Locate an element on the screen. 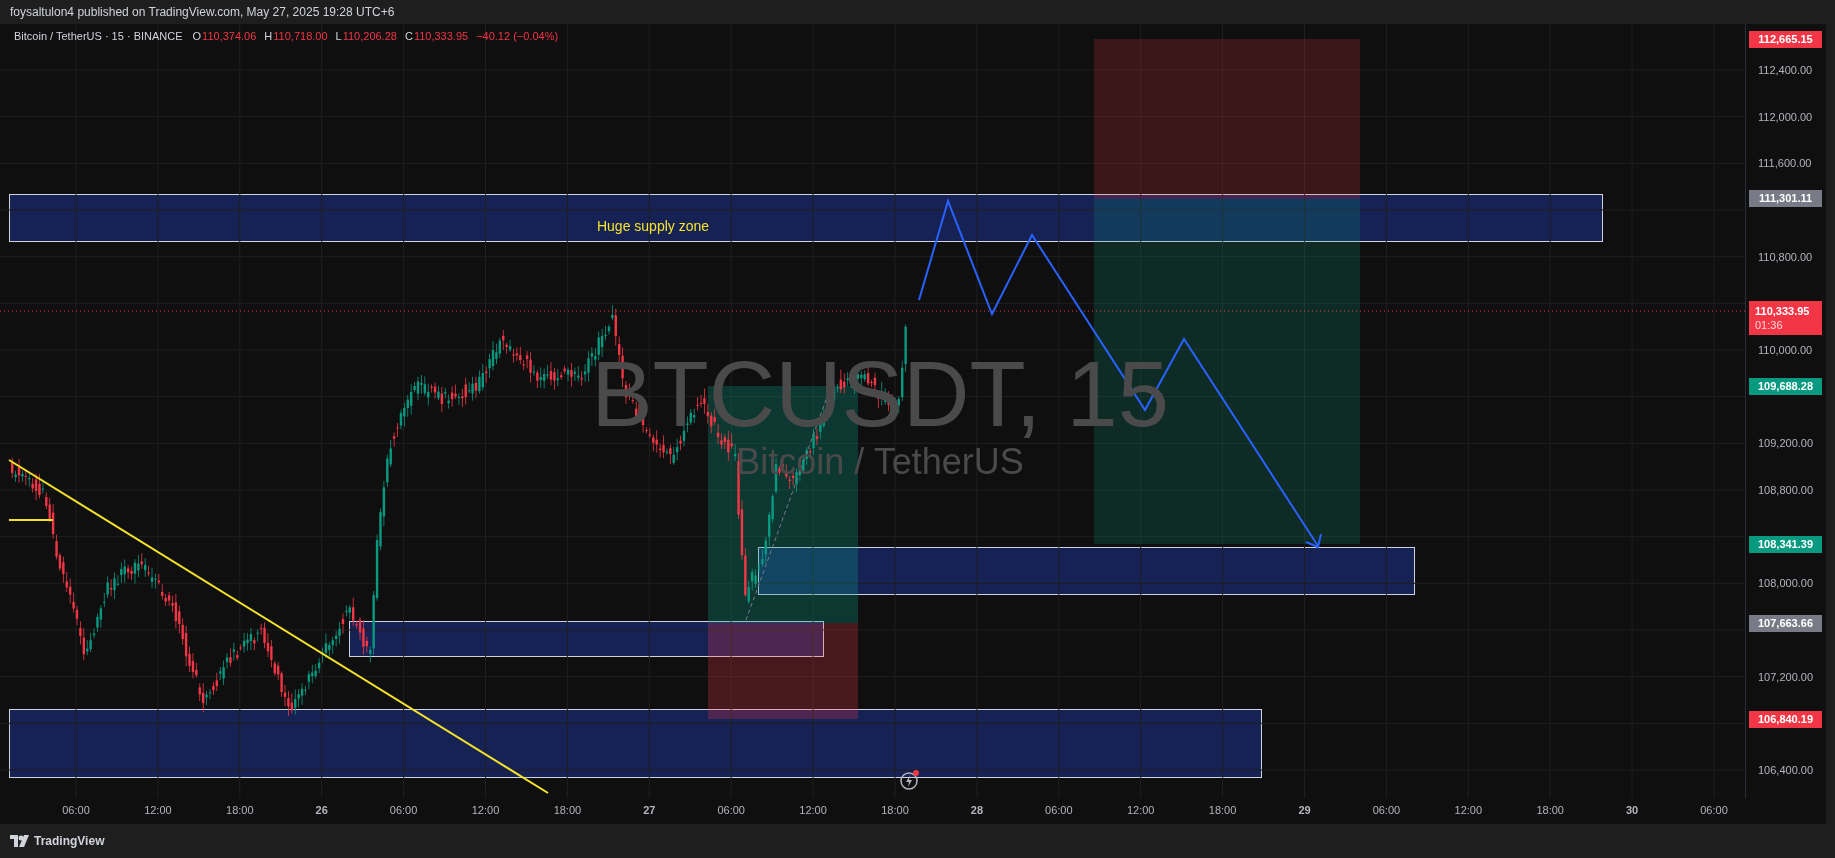 This screenshot has height=858, width=1835. time-tick-label: 29 is located at coordinates (1304, 810).